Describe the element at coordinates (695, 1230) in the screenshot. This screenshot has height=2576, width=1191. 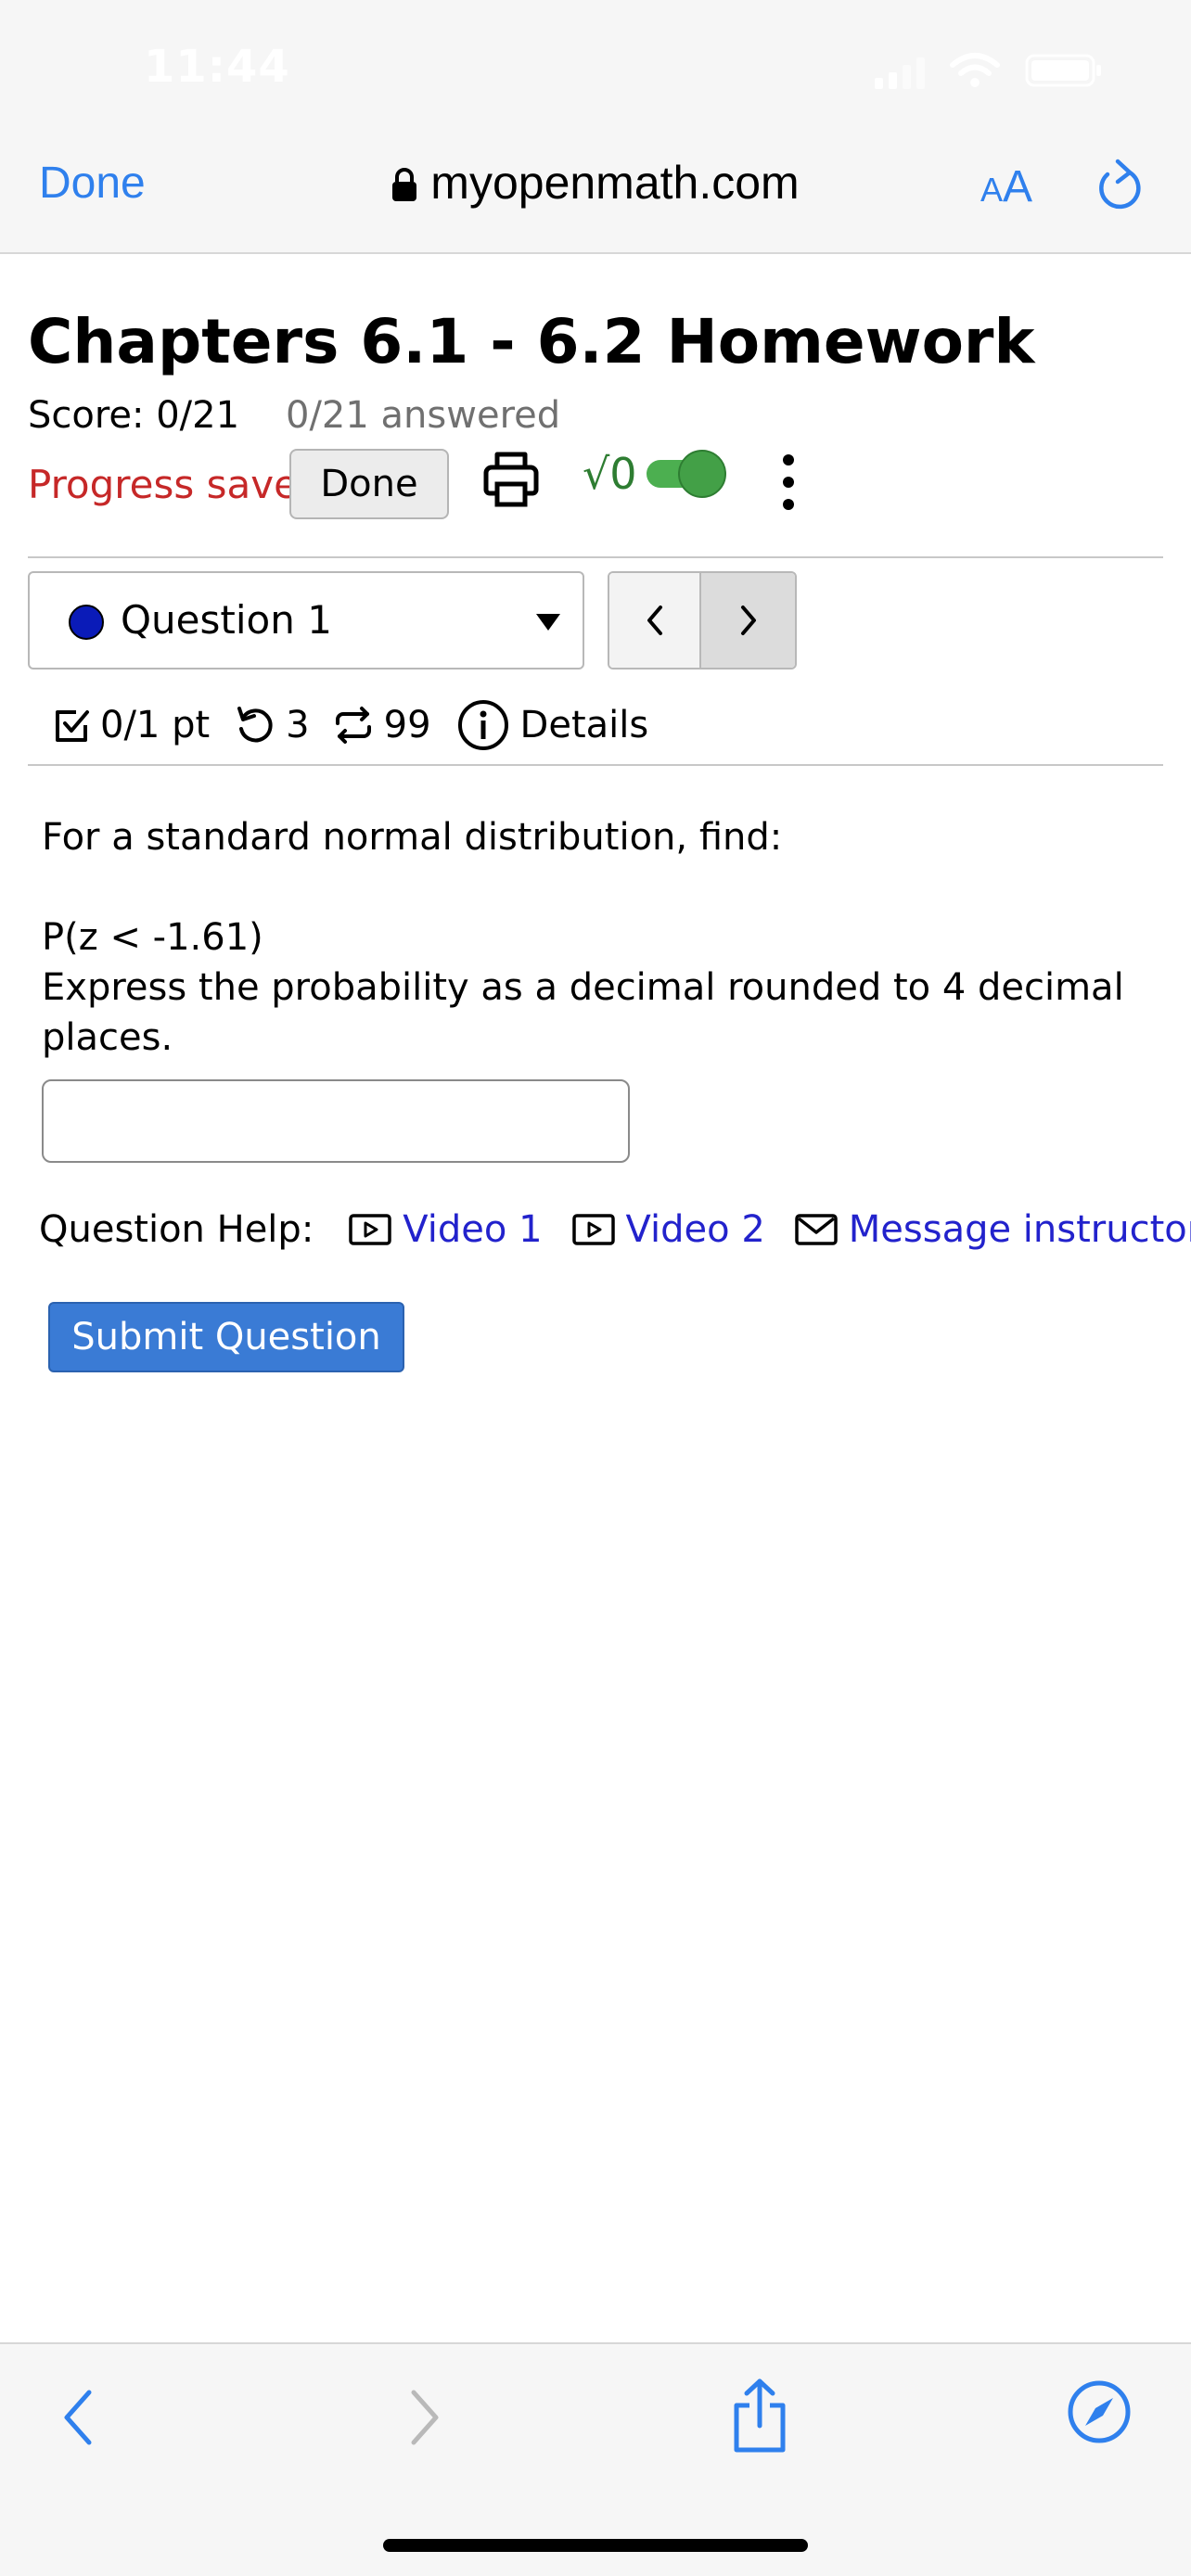
I see `video-2-label: Video 2` at that location.